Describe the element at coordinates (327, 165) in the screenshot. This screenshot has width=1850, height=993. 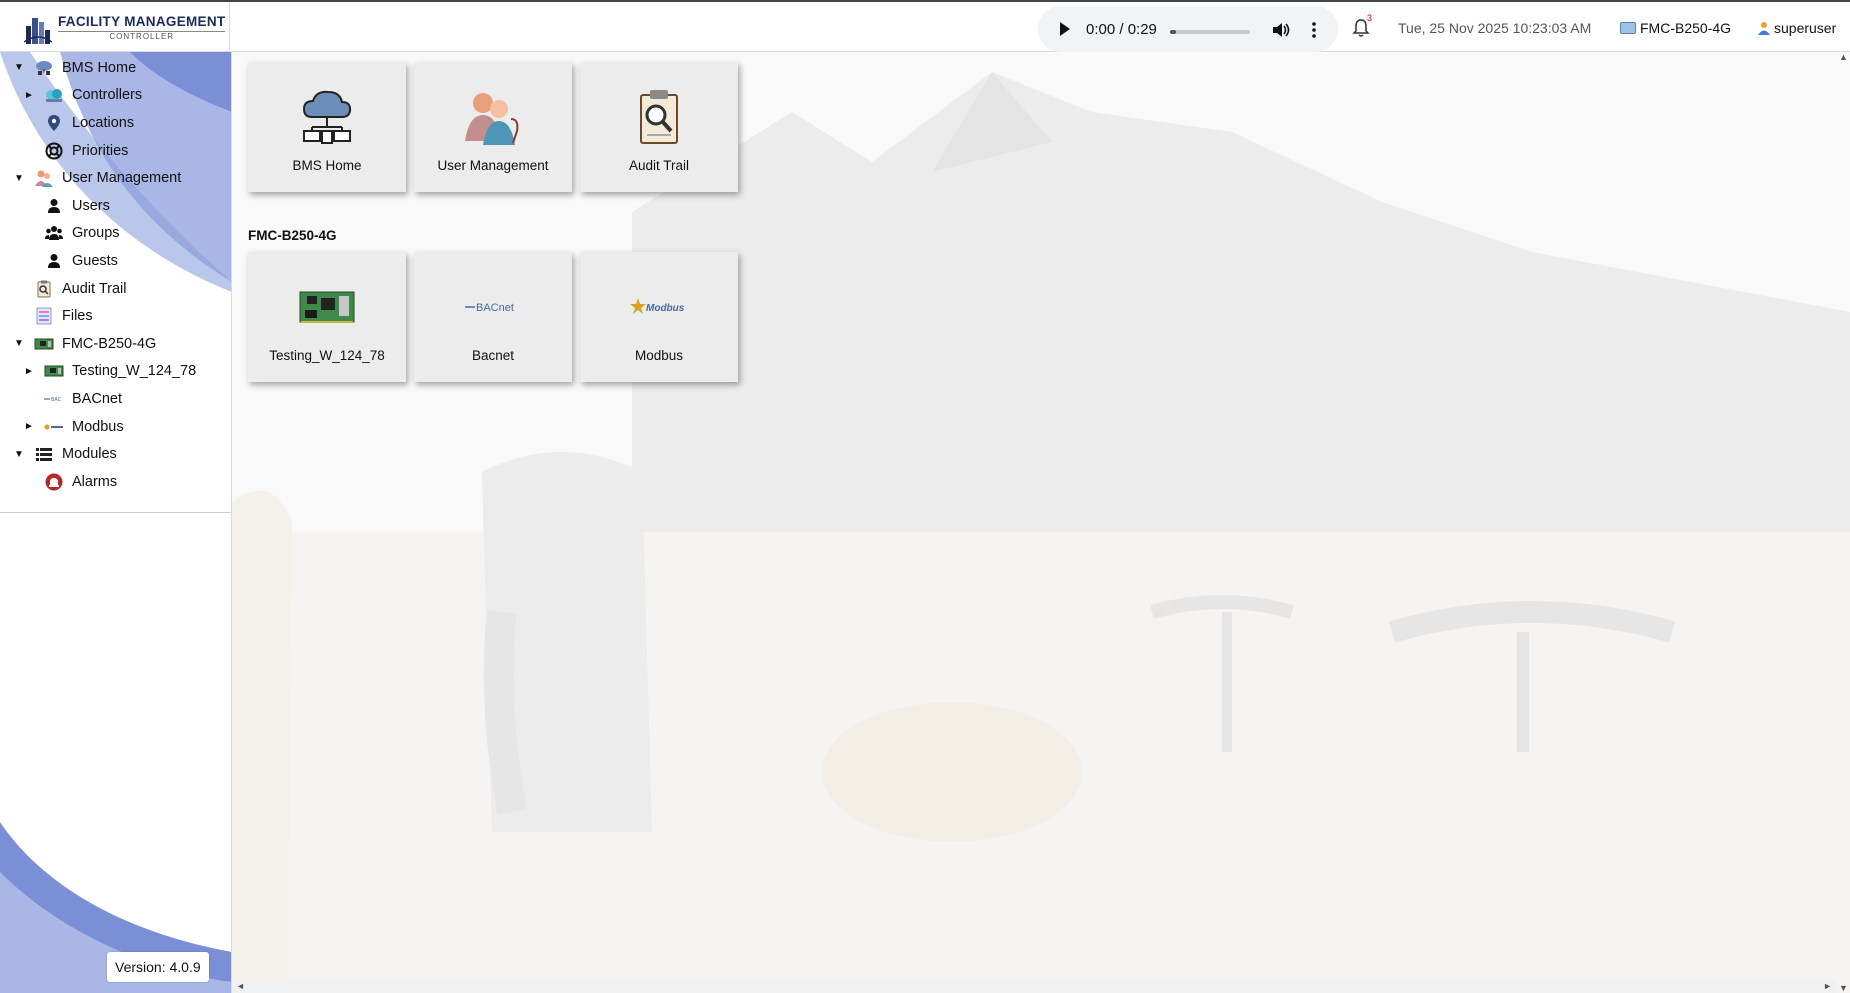
I see `tile-label: BMS Home` at that location.